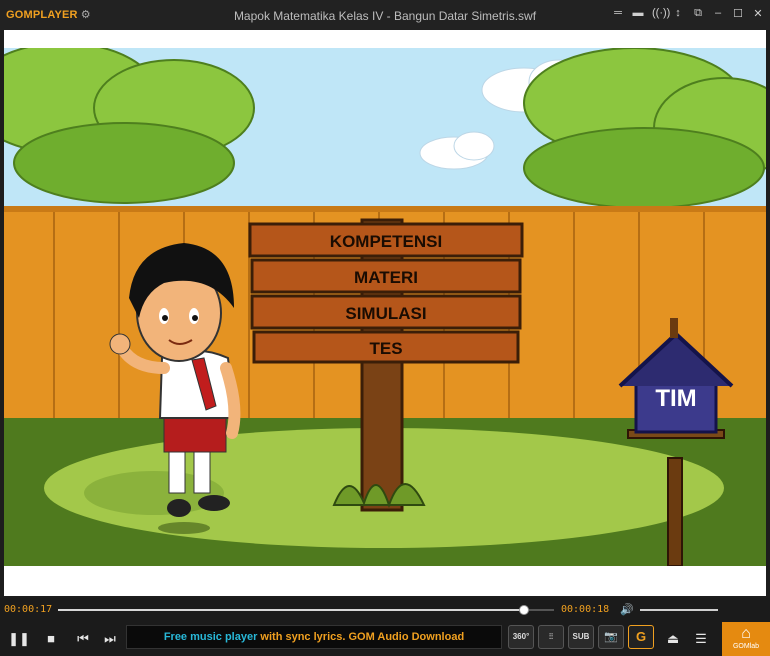  What do you see at coordinates (581, 637) in the screenshot?
I see `subtitle-button: SUB` at bounding box center [581, 637].